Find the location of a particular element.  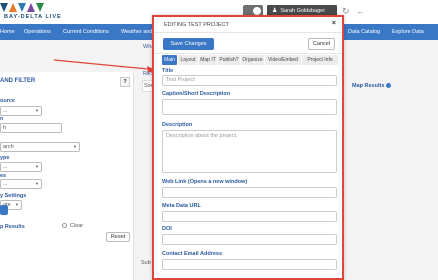

caption-label: Caption/Short Description is located at coordinates (196, 94).